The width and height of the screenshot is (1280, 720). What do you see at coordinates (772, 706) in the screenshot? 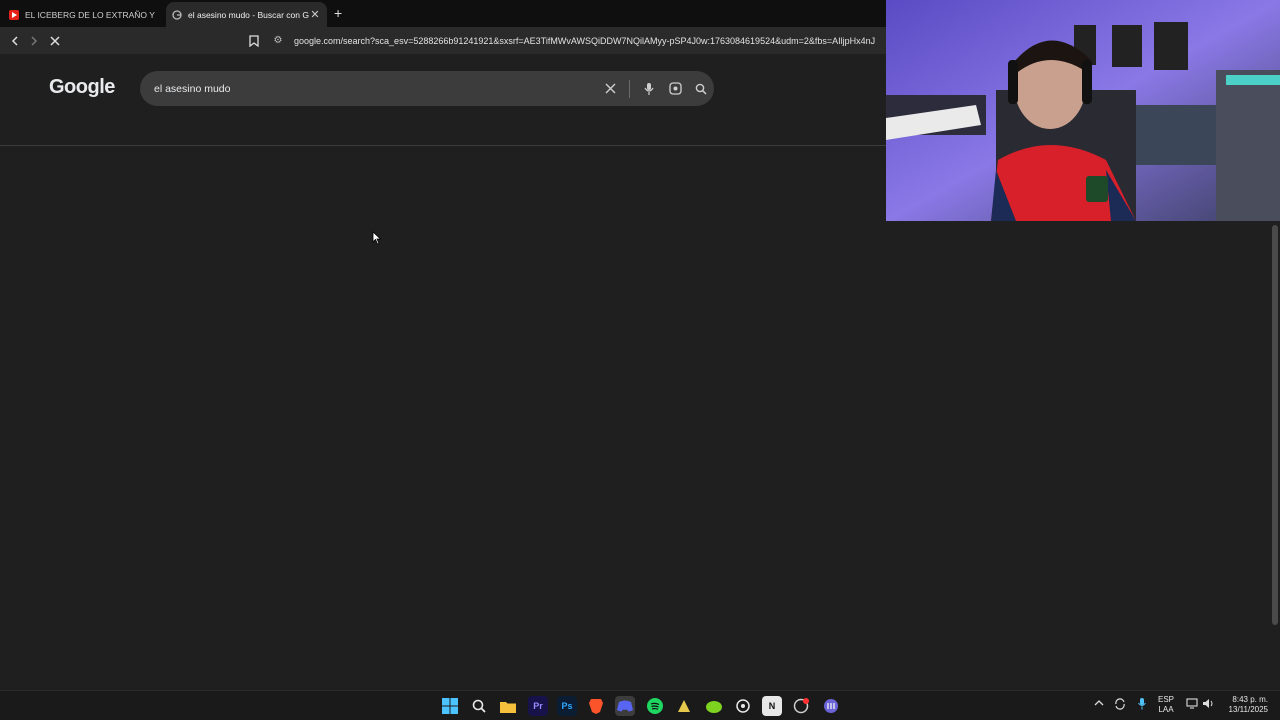
I see `notion-icon: N` at bounding box center [772, 706].